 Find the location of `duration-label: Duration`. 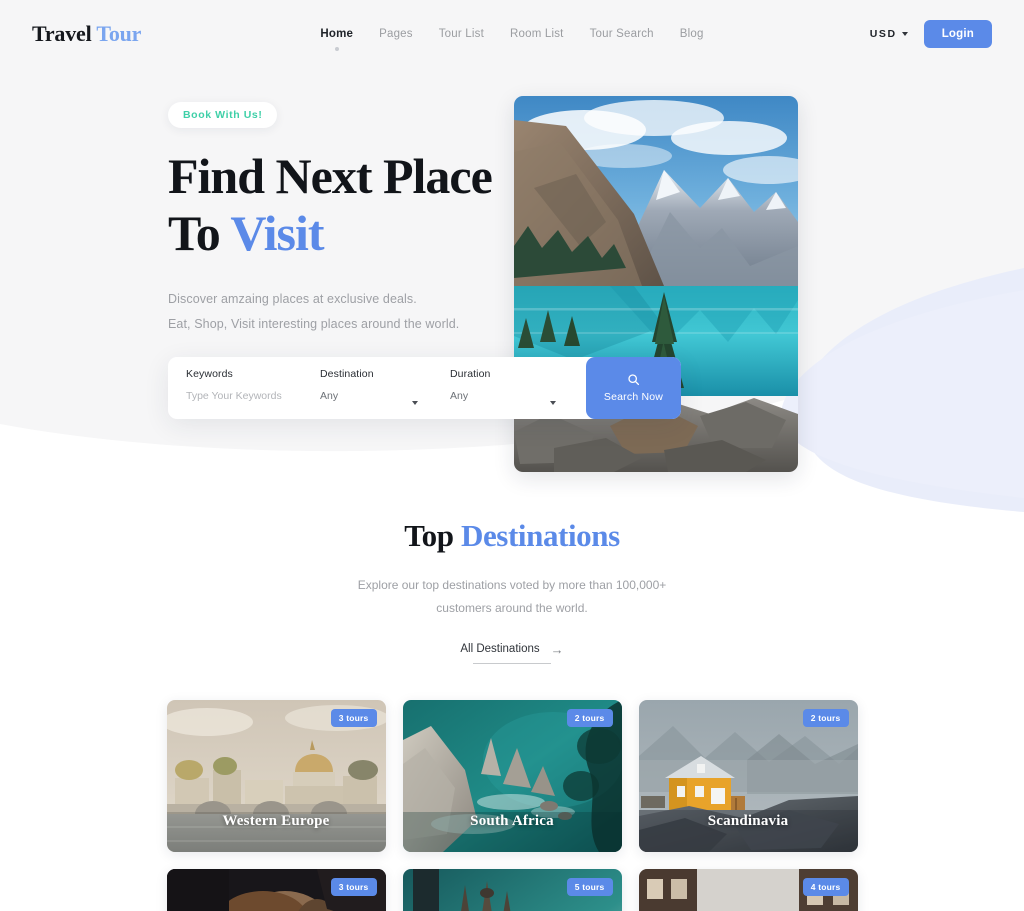

duration-label: Duration is located at coordinates (470, 374).